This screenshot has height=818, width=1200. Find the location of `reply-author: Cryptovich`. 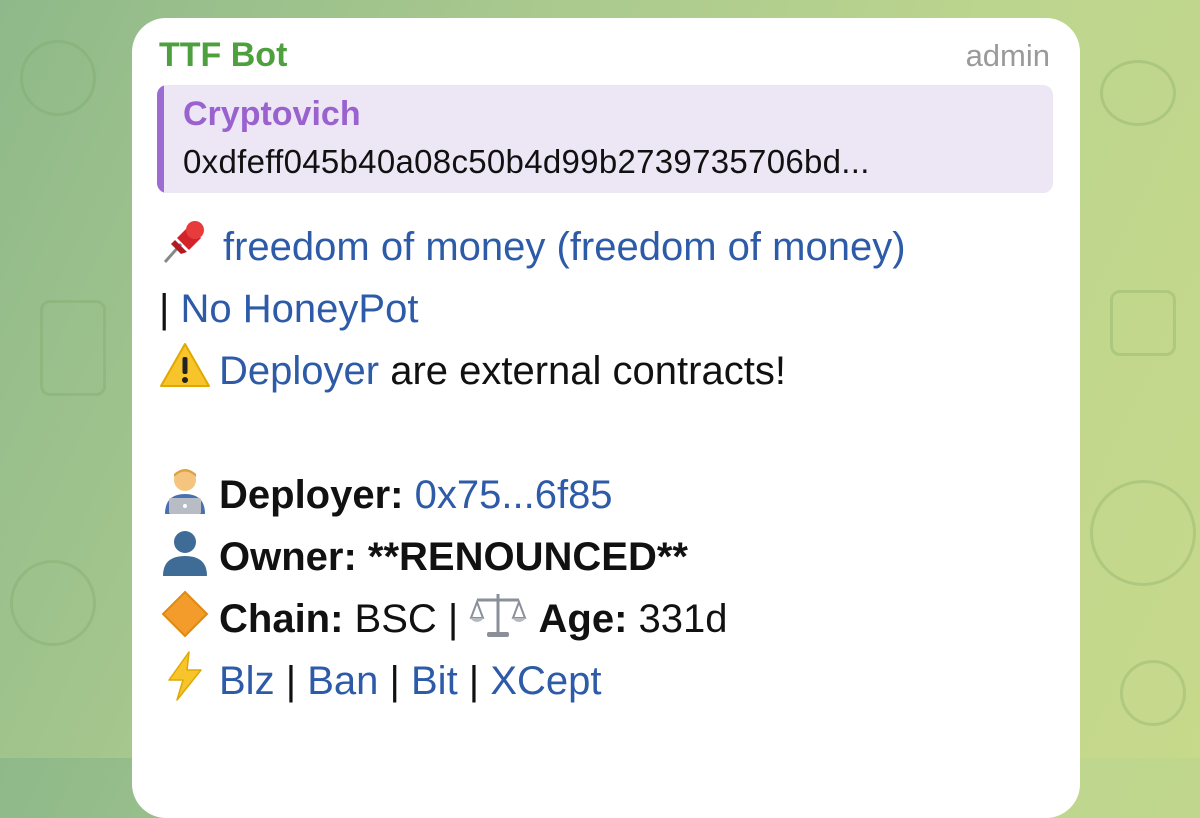

reply-author: Cryptovich is located at coordinates (272, 114).